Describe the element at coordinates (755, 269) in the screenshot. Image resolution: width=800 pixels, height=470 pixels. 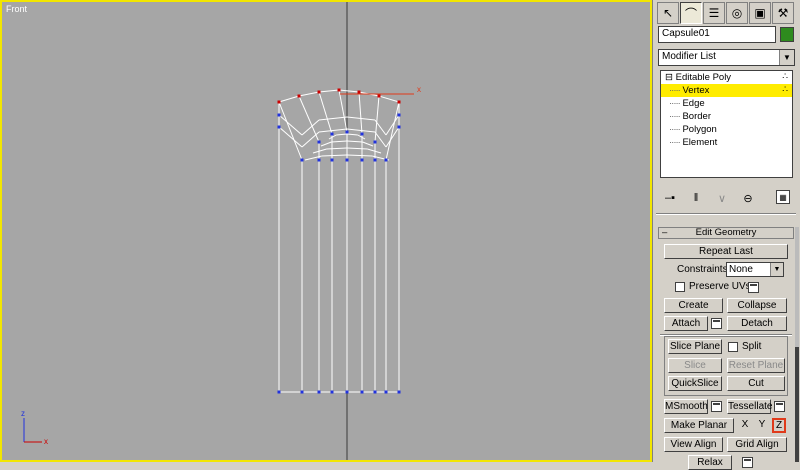
I see `constraints-select: None ▼` at that location.